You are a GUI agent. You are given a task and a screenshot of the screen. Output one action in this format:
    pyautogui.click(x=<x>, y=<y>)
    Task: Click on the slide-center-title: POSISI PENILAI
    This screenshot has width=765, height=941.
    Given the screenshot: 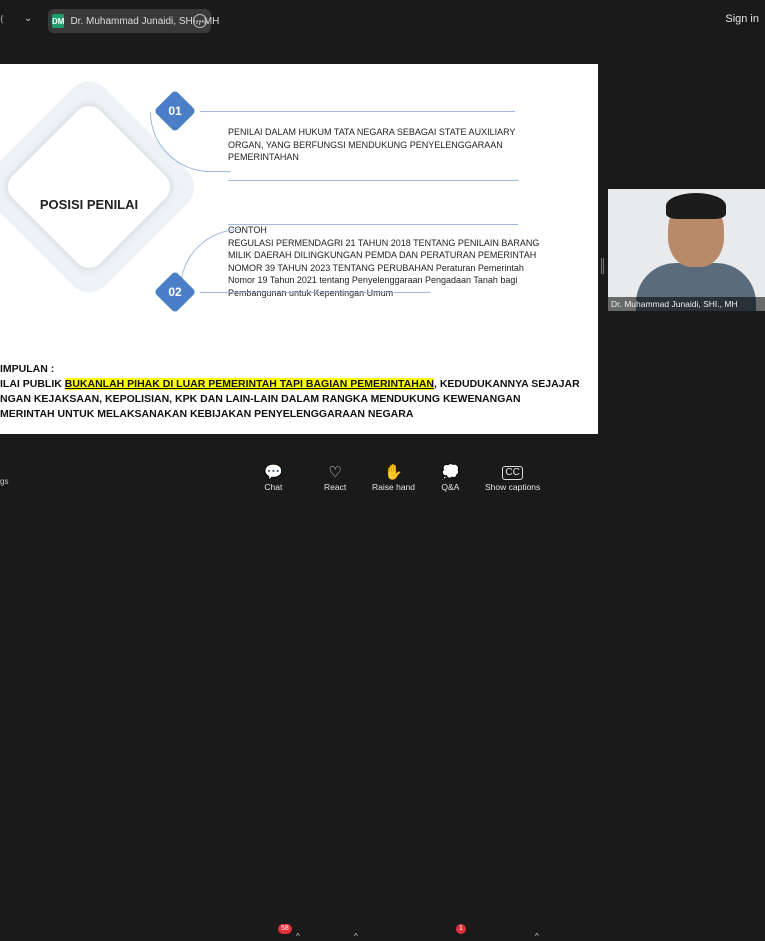 What is the action you would take?
    pyautogui.click(x=89, y=204)
    